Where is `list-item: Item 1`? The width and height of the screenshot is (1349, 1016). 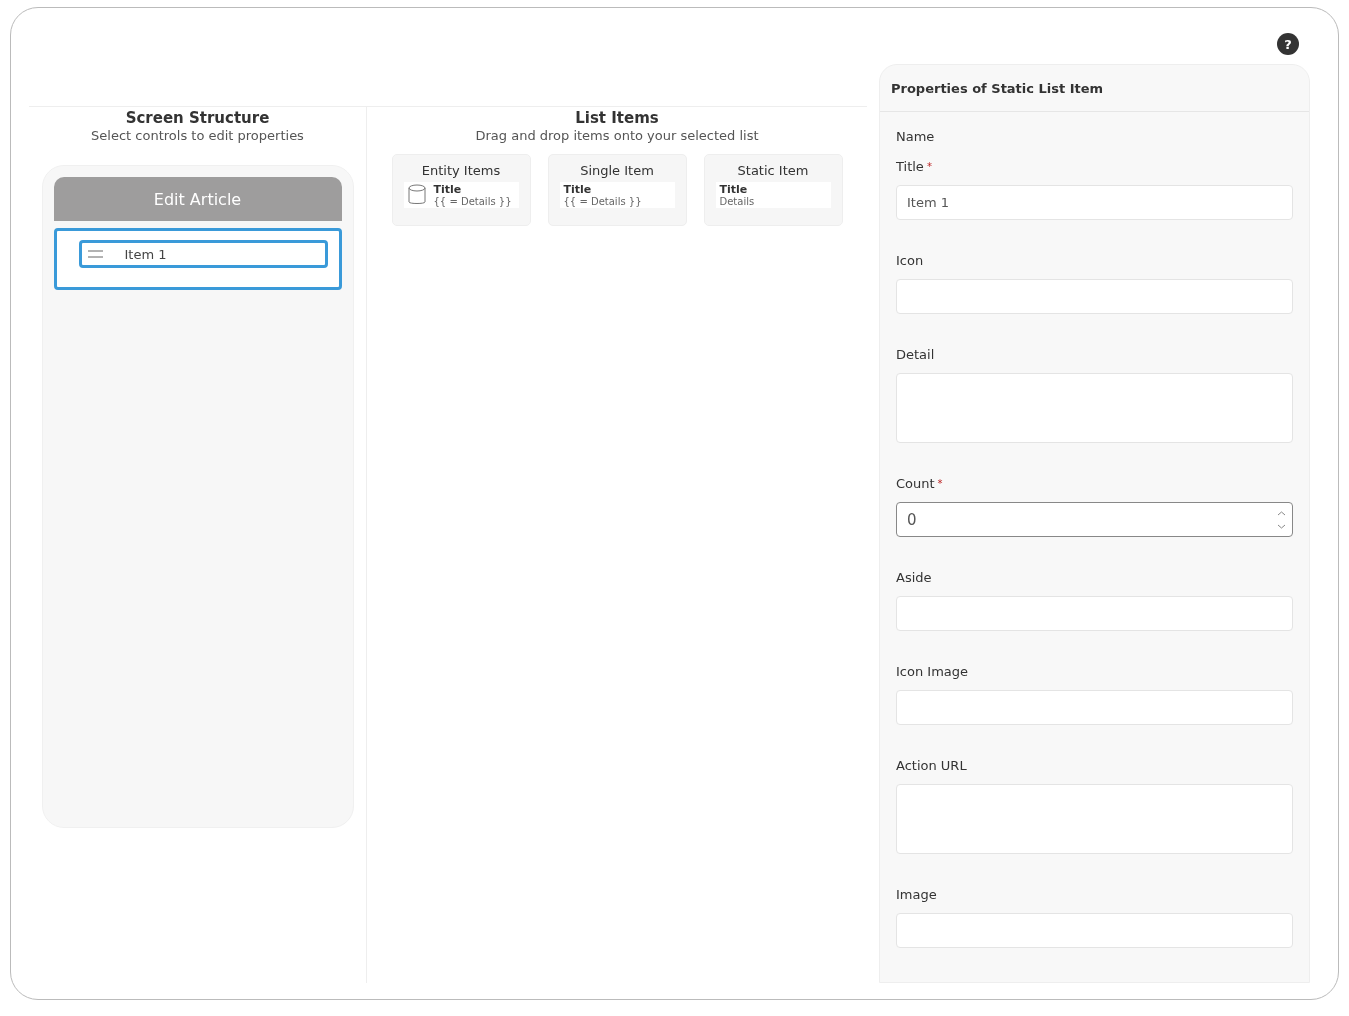
list-item: Item 1 is located at coordinates (203, 254).